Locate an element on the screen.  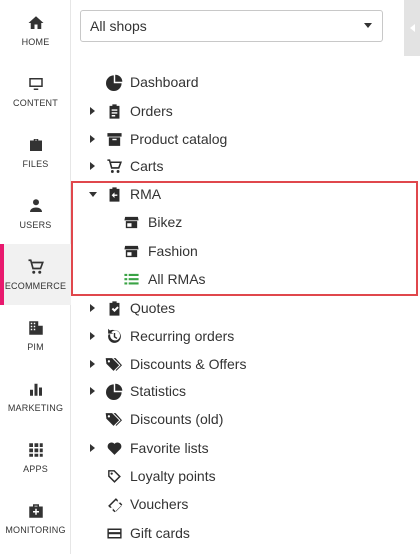
tree-item-label: Gift cards is located at coordinates (160, 533).